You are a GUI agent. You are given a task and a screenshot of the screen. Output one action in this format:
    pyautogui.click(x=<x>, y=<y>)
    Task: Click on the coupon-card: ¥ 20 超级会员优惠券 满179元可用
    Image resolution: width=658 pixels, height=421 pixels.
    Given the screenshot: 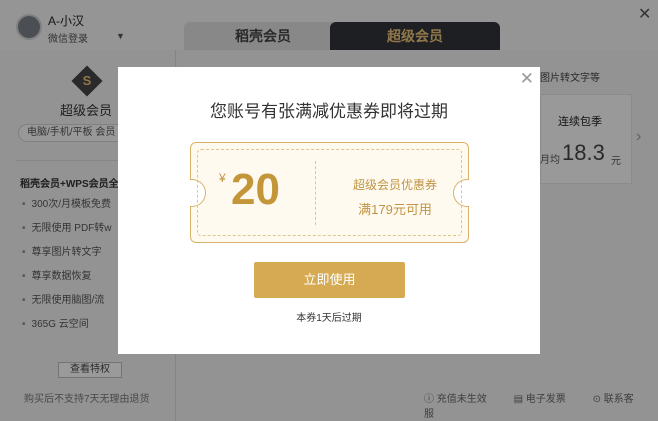 What is the action you would take?
    pyautogui.click(x=329, y=192)
    